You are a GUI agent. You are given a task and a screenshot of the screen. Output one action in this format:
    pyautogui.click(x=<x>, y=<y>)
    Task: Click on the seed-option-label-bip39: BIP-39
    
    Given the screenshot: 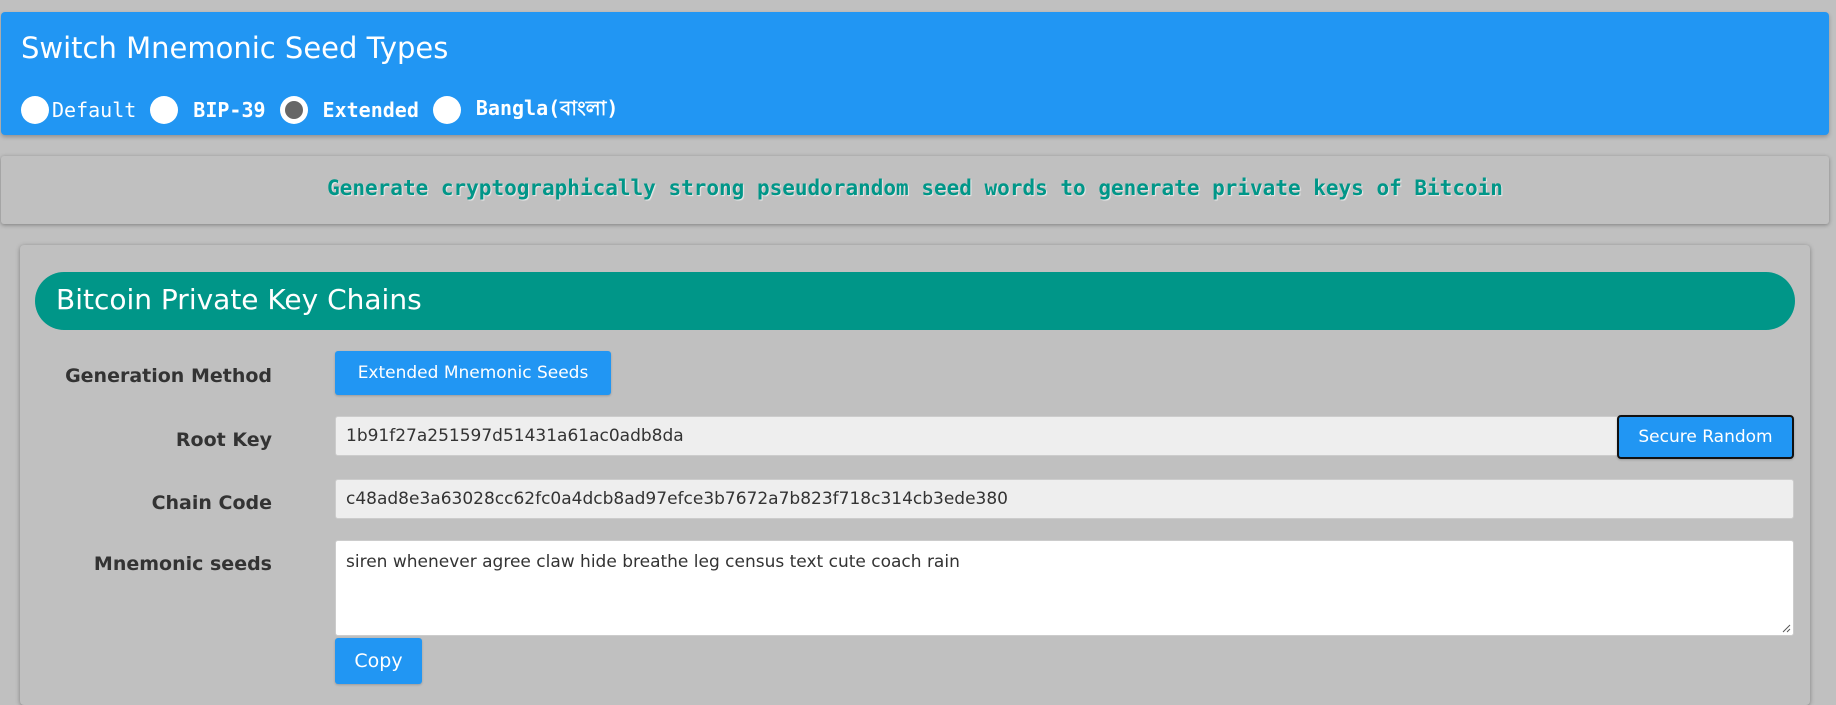 What is the action you would take?
    pyautogui.click(x=229, y=110)
    